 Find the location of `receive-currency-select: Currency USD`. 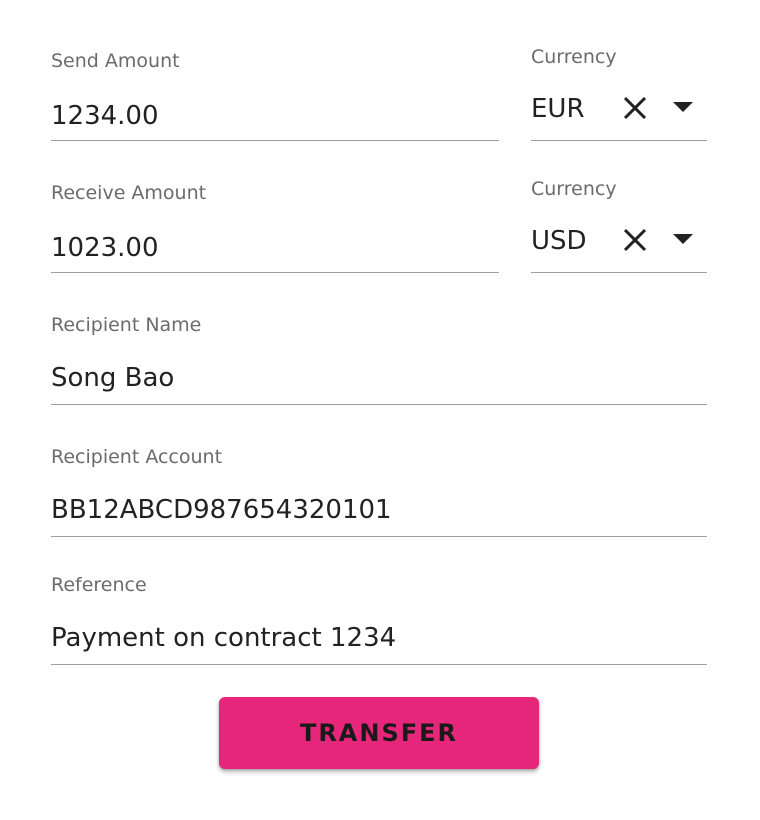

receive-currency-select: Currency USD is located at coordinates (619, 225).